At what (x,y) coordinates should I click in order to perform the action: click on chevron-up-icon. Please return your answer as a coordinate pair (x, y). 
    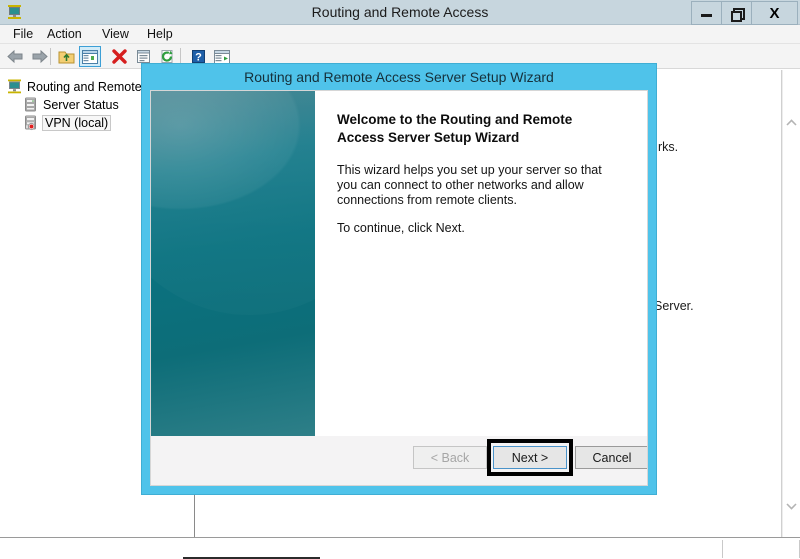
    Looking at the image, I should click on (791, 122).